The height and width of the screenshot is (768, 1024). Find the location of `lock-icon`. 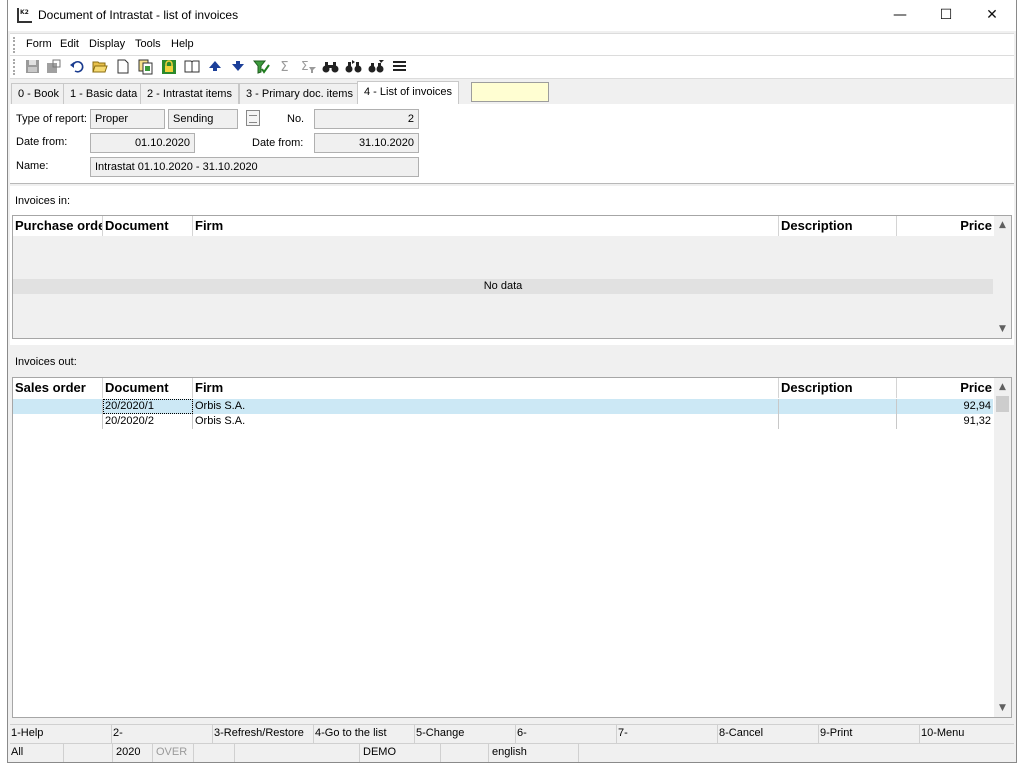

lock-icon is located at coordinates (168, 67).